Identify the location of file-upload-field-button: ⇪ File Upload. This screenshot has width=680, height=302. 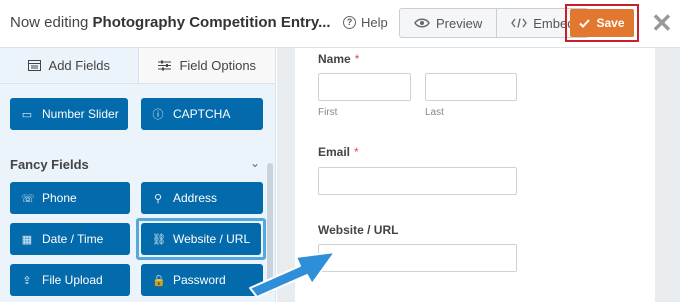
(70, 280).